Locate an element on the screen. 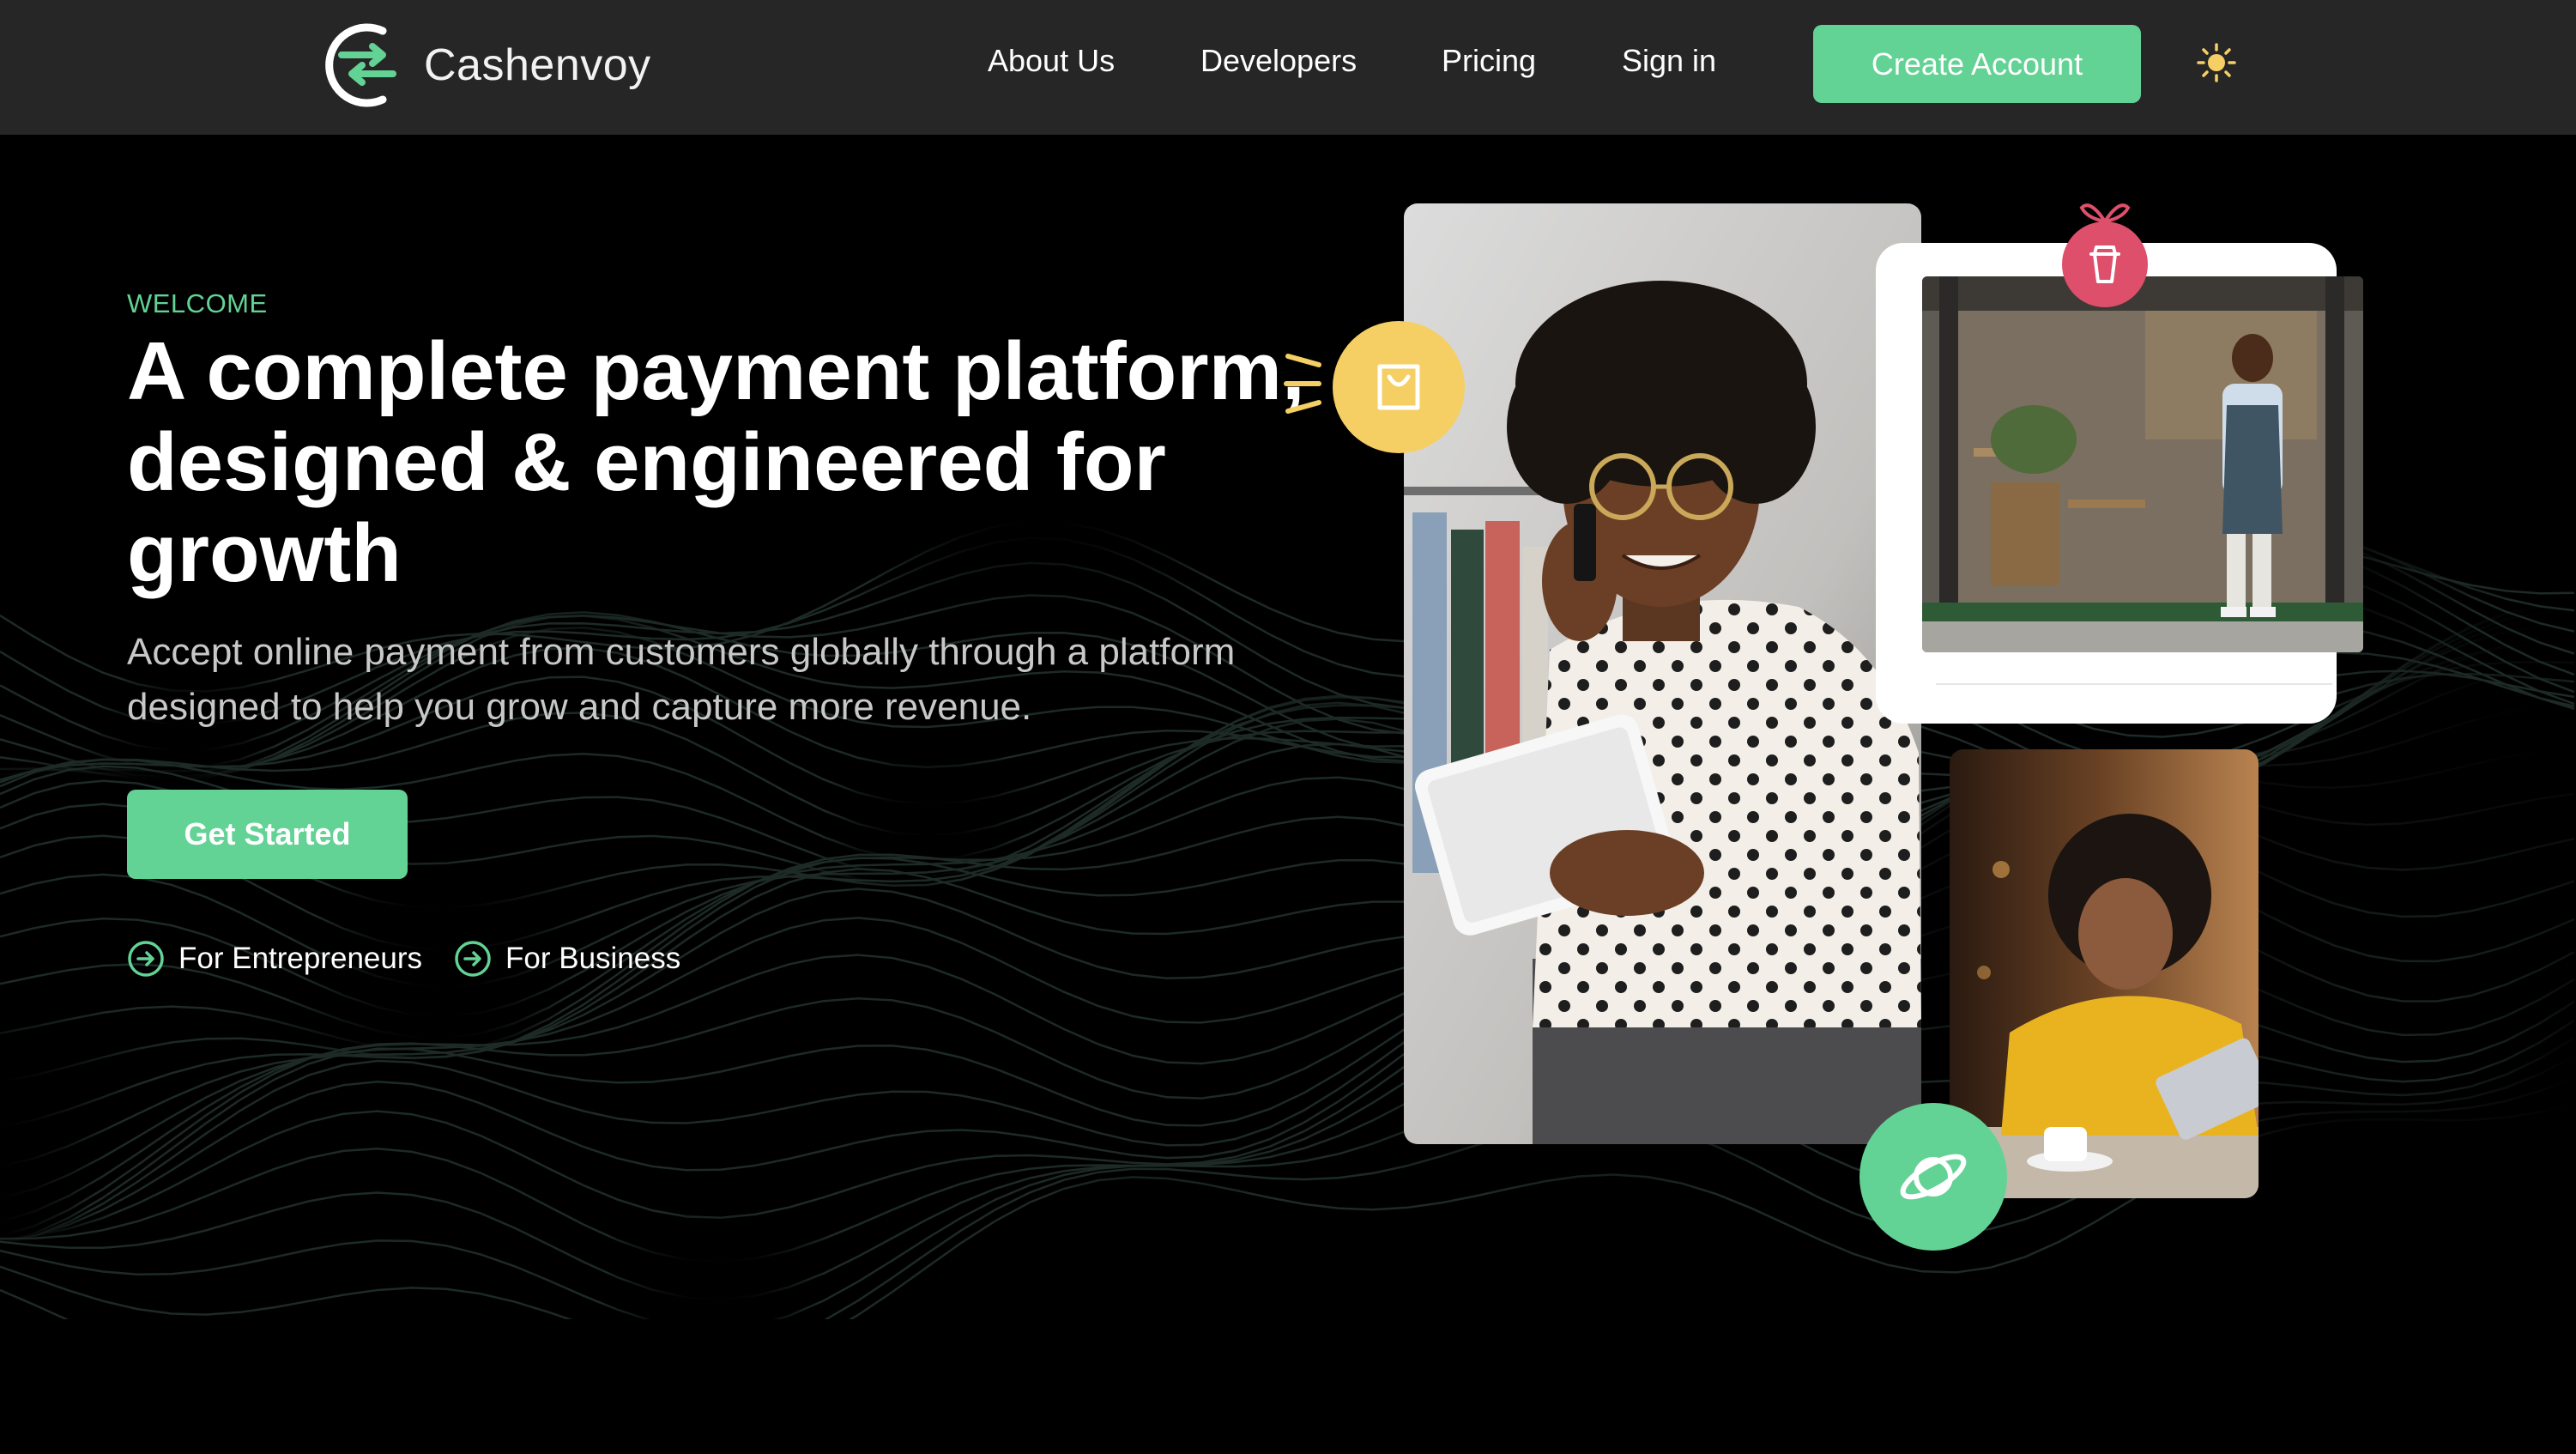 This screenshot has height=1454, width=2576. woman-with-card-photo is located at coordinates (2104, 974).